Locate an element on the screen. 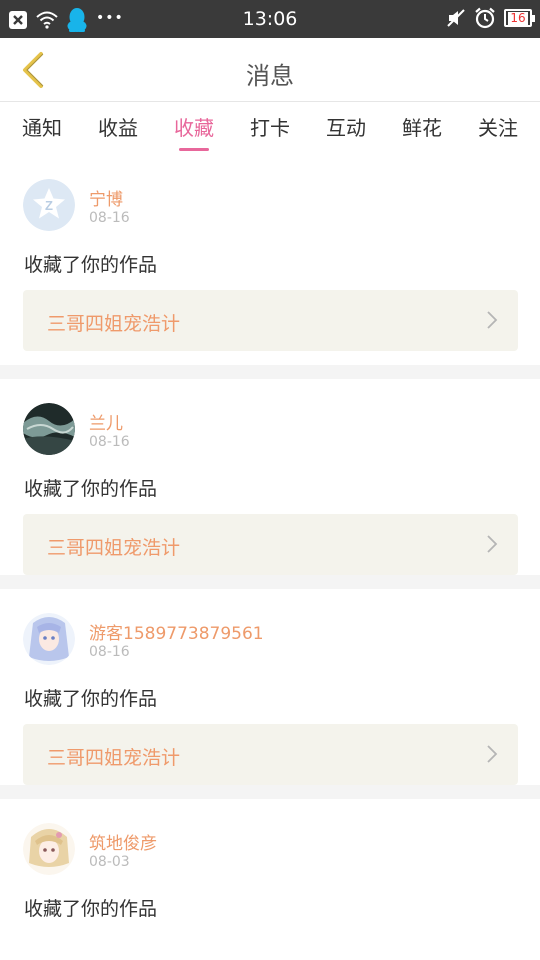 The width and height of the screenshot is (540, 960). svg-text: Z is located at coordinates (49, 205).